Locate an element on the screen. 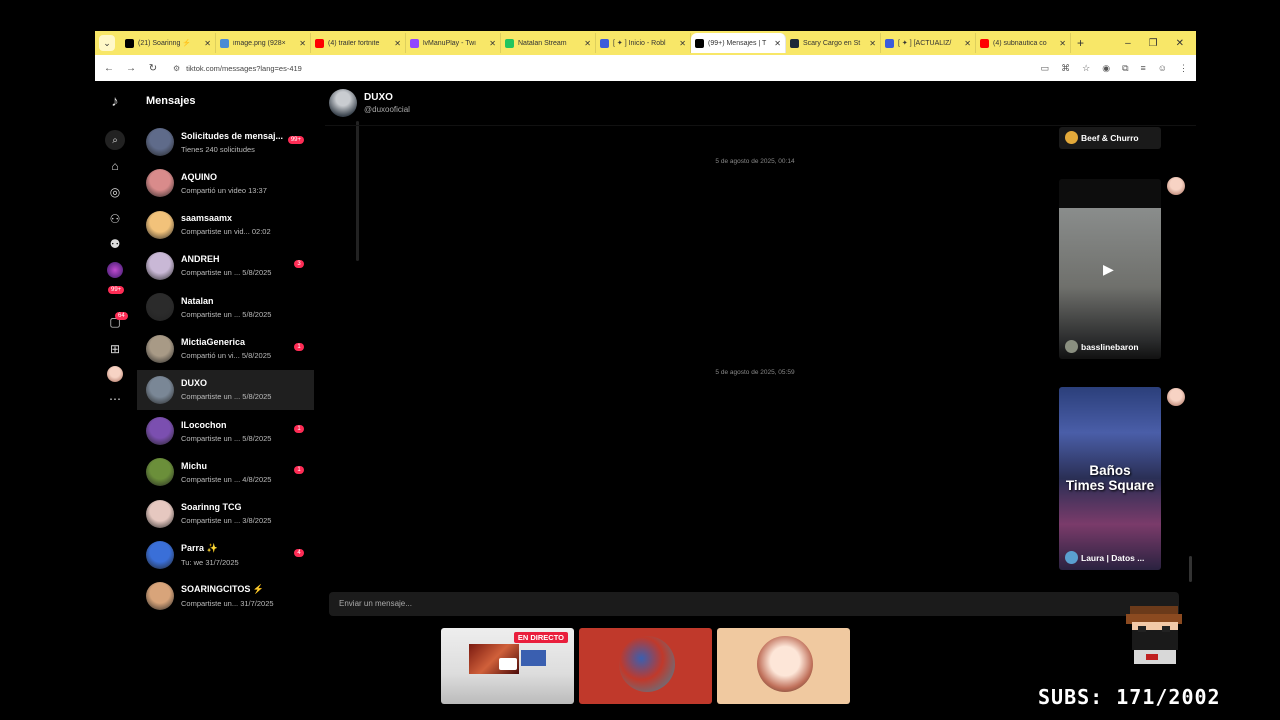  url-field: ⚙ tiktok.com/messages?lang=es-419 is located at coordinates (600, 68).